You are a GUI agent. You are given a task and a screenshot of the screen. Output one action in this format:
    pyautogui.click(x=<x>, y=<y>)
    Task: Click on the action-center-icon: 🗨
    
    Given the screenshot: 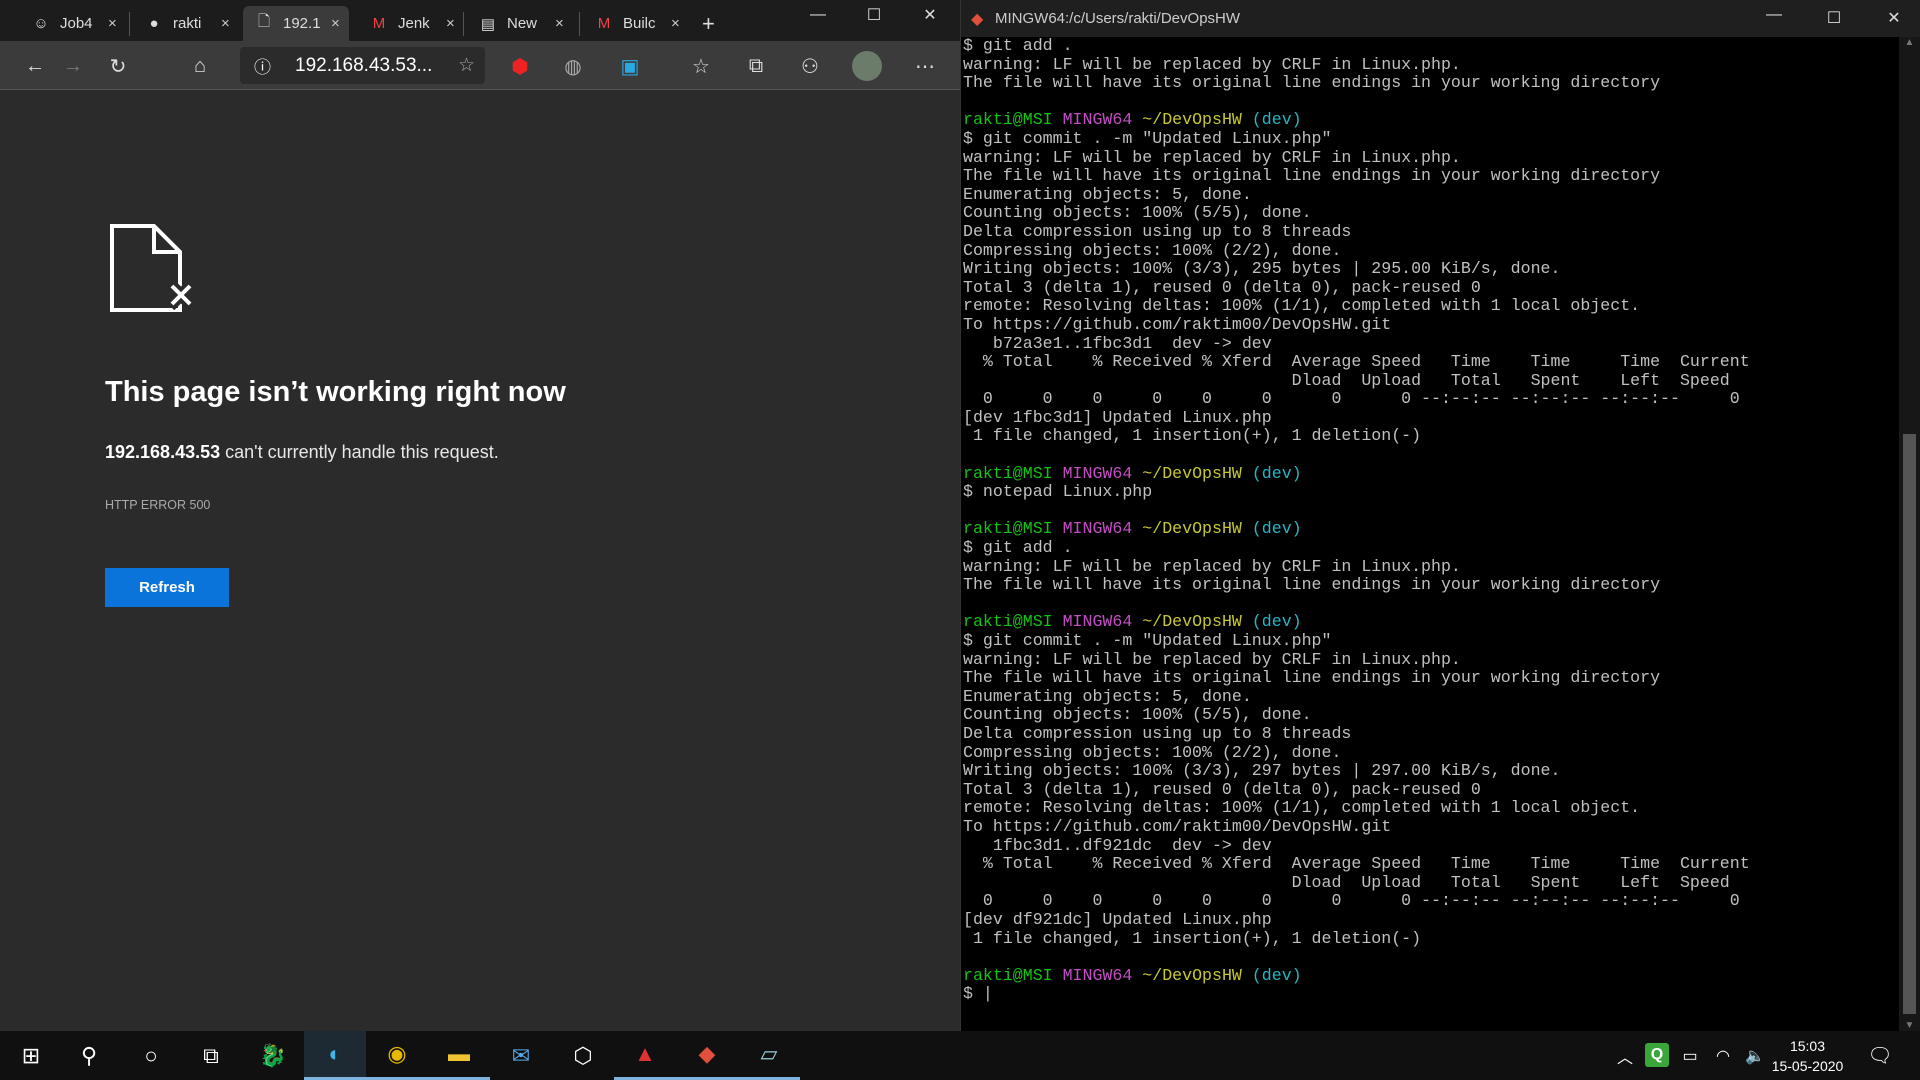 What is the action you would take?
    pyautogui.click(x=1880, y=1055)
    